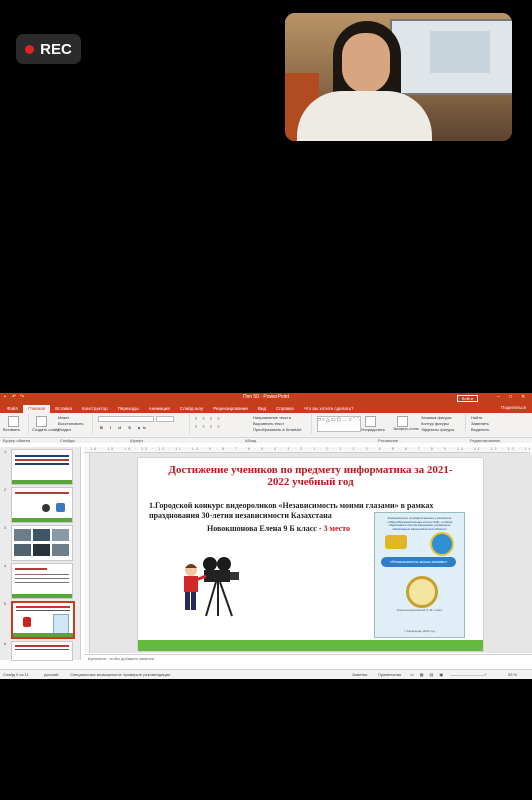 This screenshot has height=800, width=532. What do you see at coordinates (43, 620) in the screenshot?
I see `slide-thumbnail-5-selected` at bounding box center [43, 620].